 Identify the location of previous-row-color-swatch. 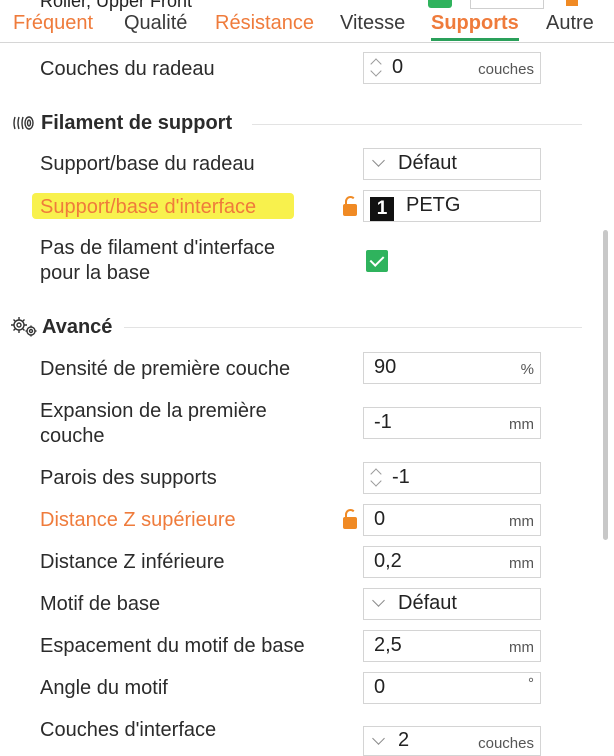
(572, 3).